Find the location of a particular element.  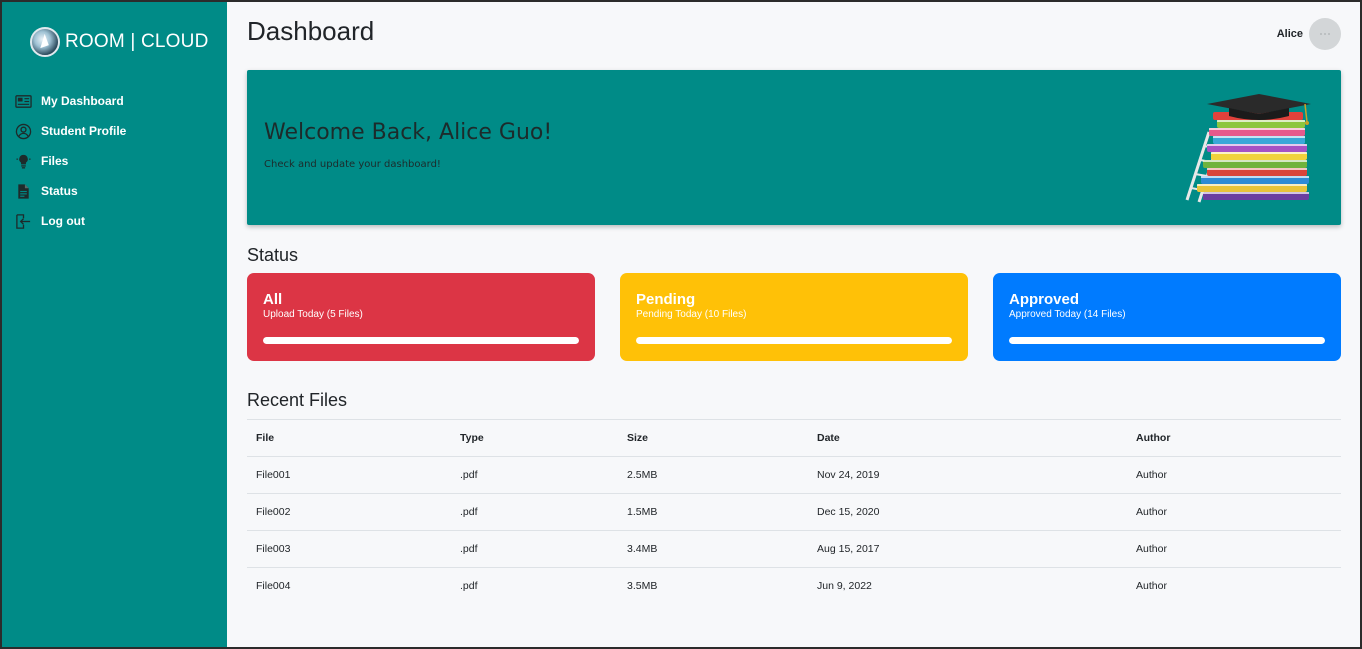

more-dots-icon is located at coordinates (1325, 34).